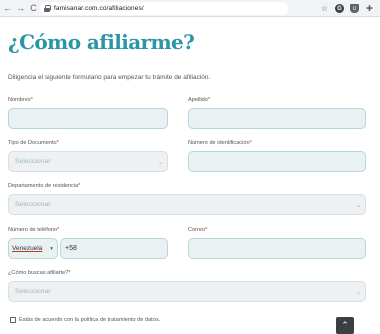 This screenshot has height=334, width=380. What do you see at coordinates (187, 204) in the screenshot?
I see `departamento-select: Seleccionar ⌄` at bounding box center [187, 204].